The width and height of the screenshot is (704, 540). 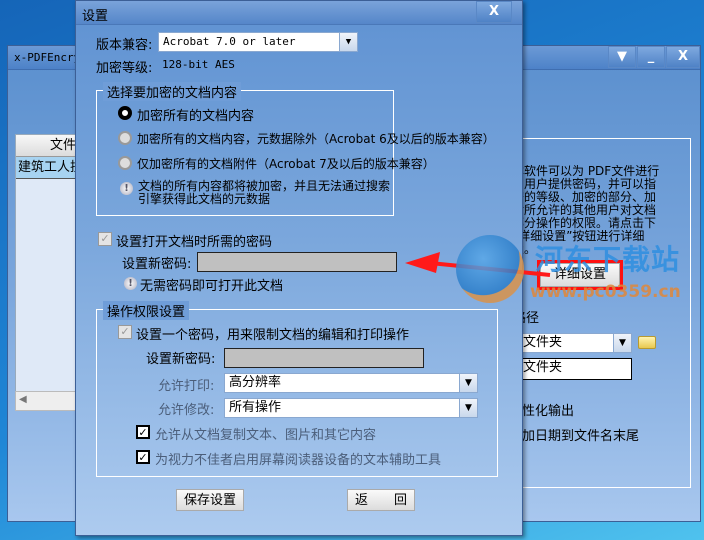 What do you see at coordinates (548, 411) in the screenshot?
I see `output-label: 性化输出` at bounding box center [548, 411].